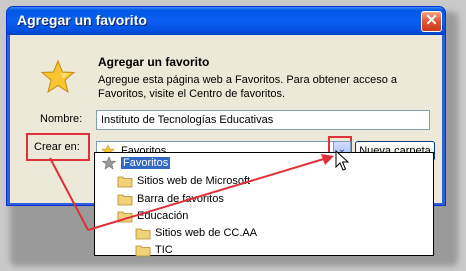 This screenshot has height=271, width=466. I want to click on close-icon: ✕, so click(431, 20).